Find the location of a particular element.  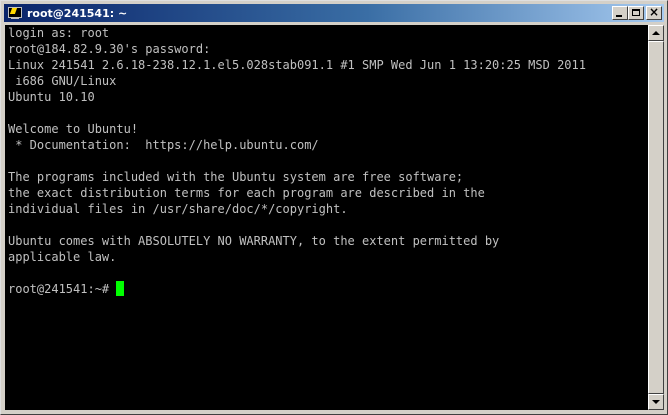

prompt-line: root@241541:~# is located at coordinates (297, 289).